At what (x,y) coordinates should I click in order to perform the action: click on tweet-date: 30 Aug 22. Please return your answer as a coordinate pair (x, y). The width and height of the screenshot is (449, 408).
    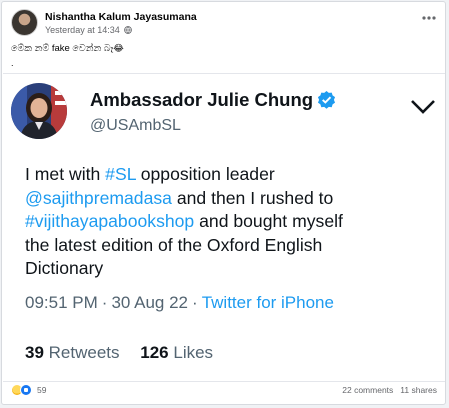
    Looking at the image, I should click on (149, 302).